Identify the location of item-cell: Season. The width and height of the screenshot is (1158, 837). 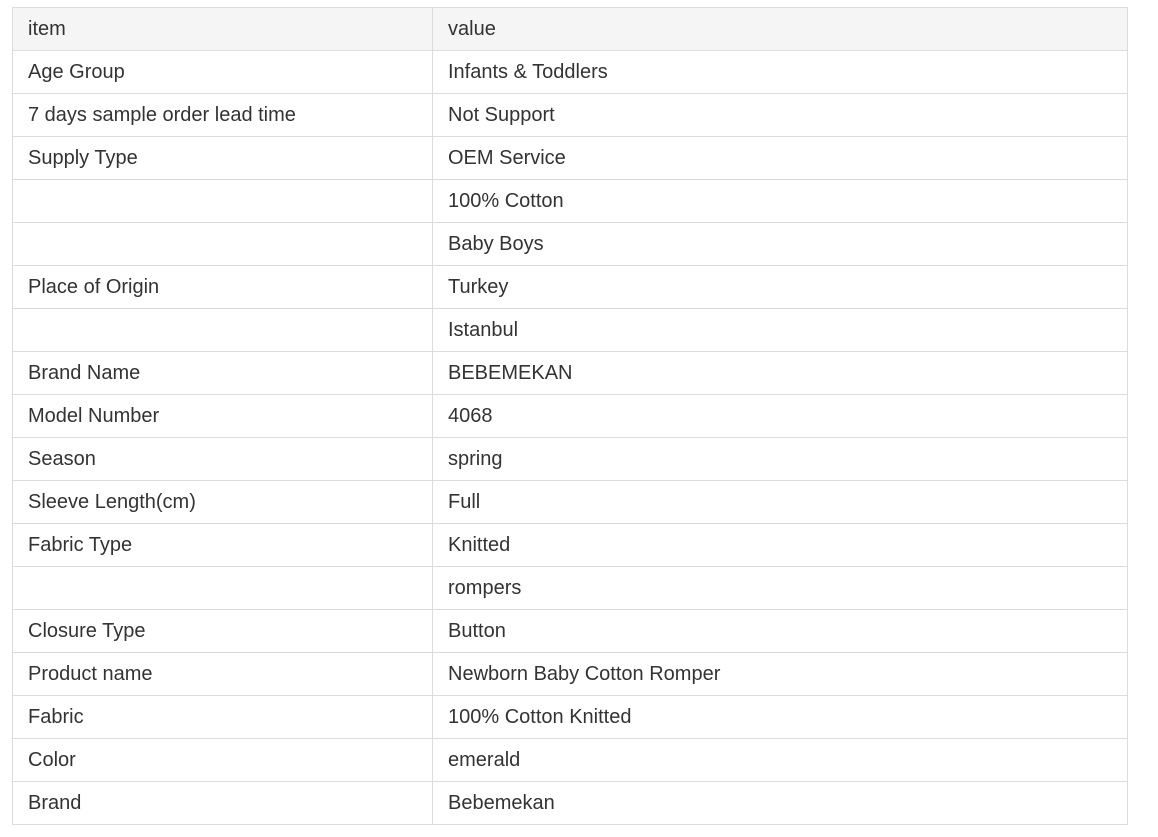
(222, 459).